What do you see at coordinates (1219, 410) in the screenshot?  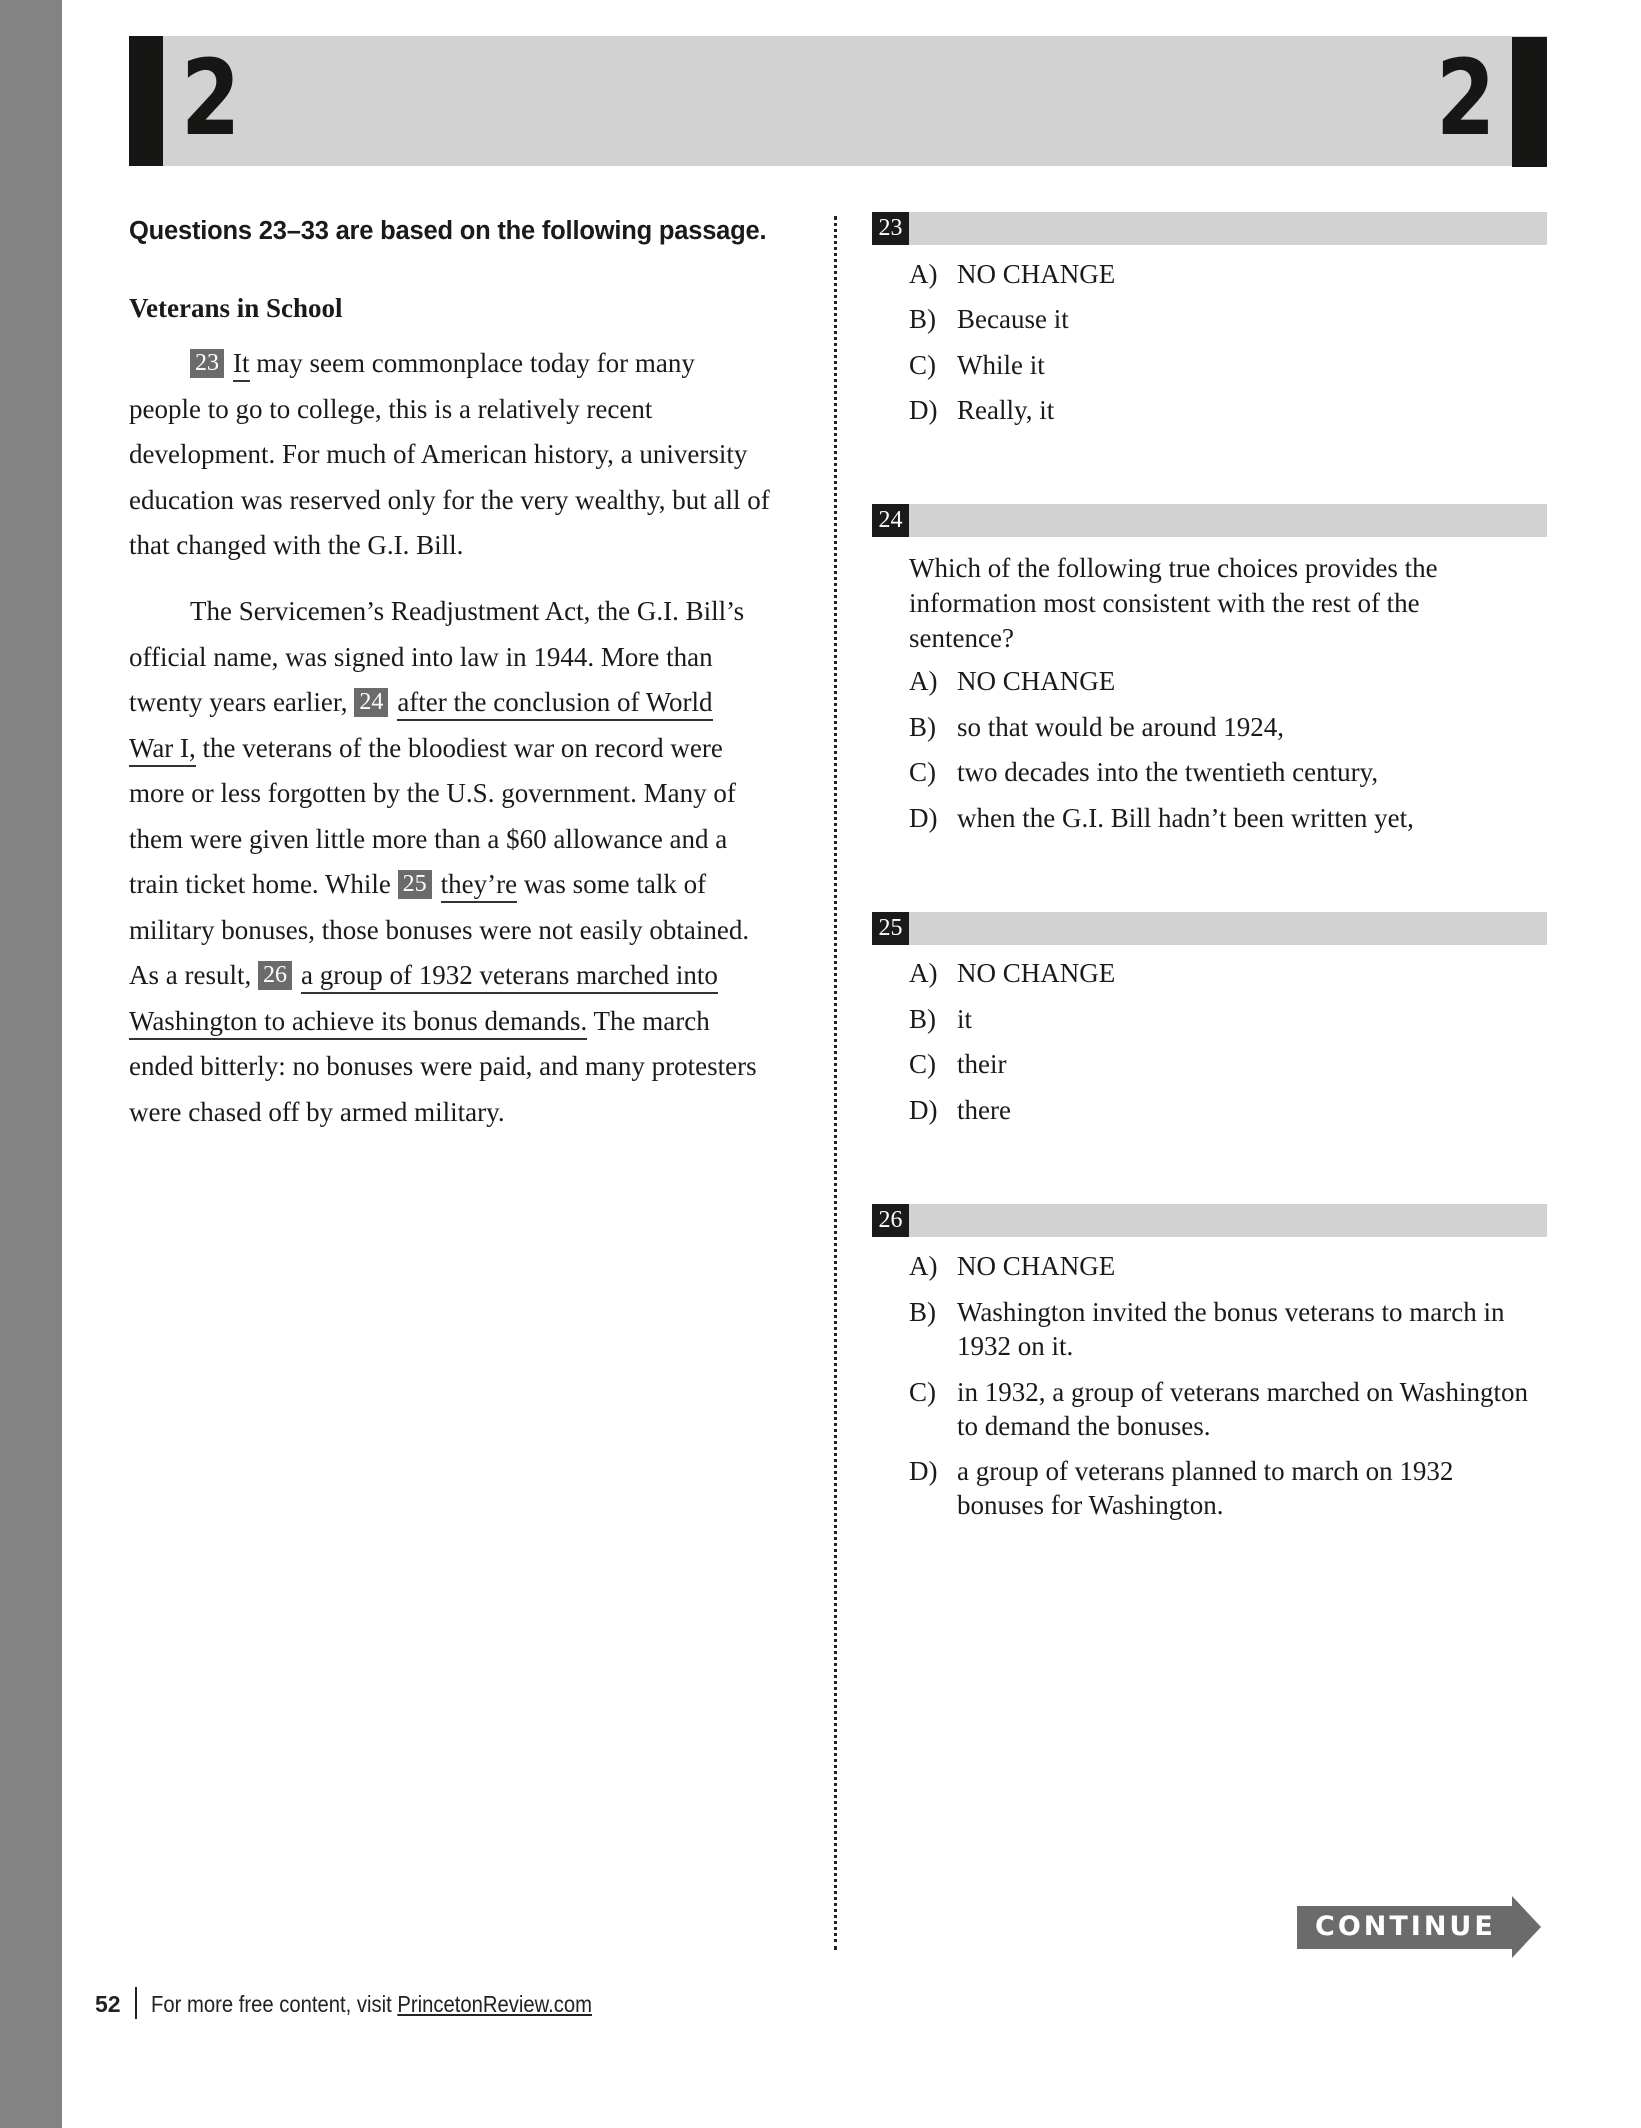 I see `answer-choice: D) Really, it` at bounding box center [1219, 410].